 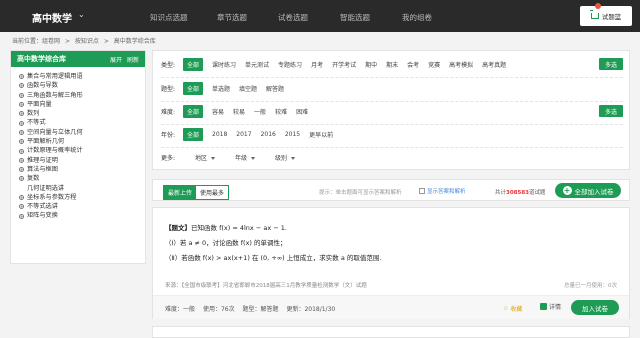 What do you see at coordinates (392, 64) in the screenshot?
I see `filter-option: 期末` at bounding box center [392, 64].